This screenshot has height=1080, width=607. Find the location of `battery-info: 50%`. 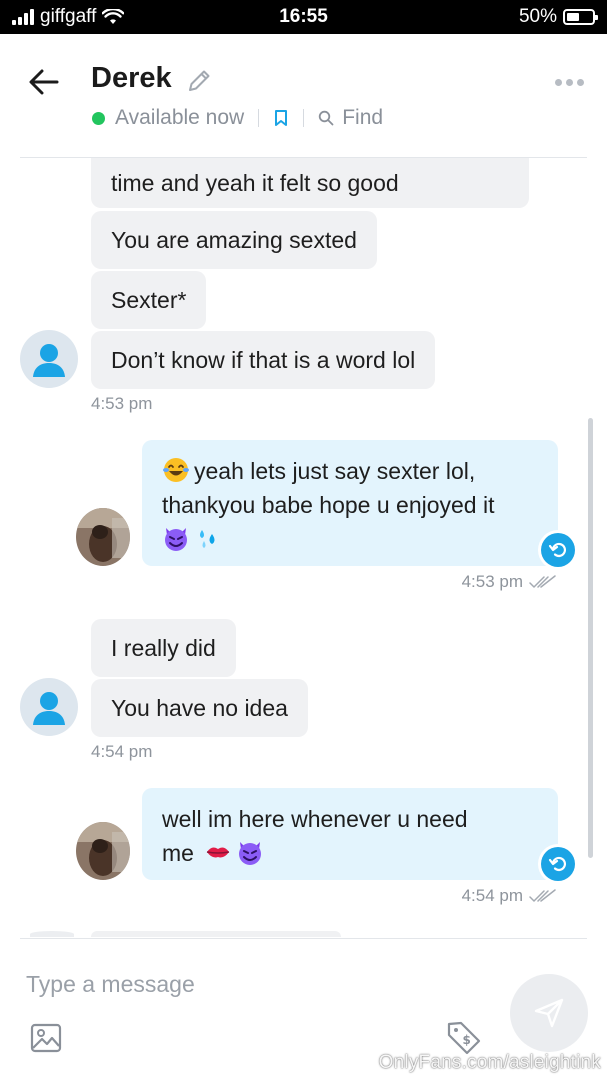

battery-info: 50% is located at coordinates (558, 17).